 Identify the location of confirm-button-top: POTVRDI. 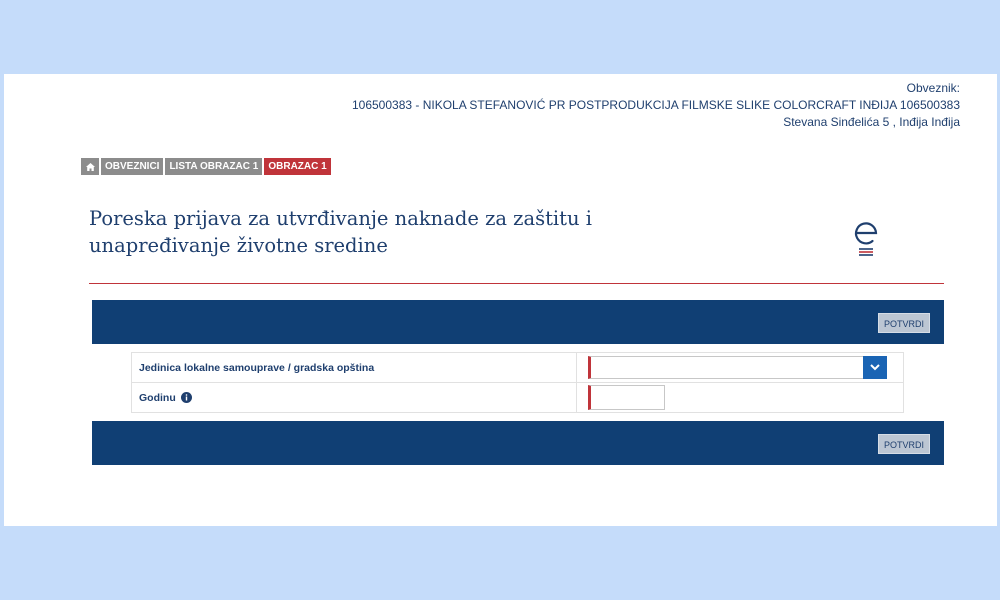
(904, 323).